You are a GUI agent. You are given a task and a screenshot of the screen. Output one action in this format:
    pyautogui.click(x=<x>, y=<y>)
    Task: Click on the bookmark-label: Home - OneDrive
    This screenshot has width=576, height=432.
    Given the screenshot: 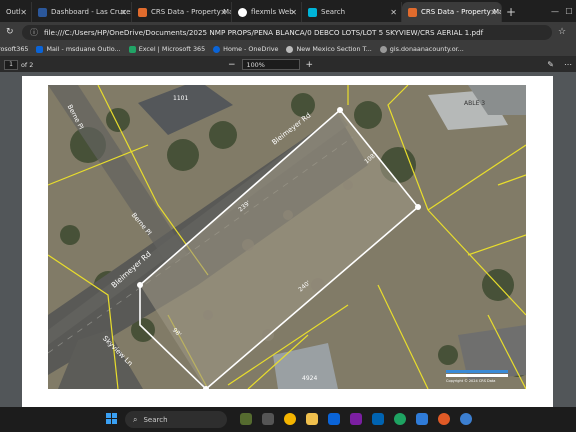 What is the action you would take?
    pyautogui.click(x=251, y=49)
    